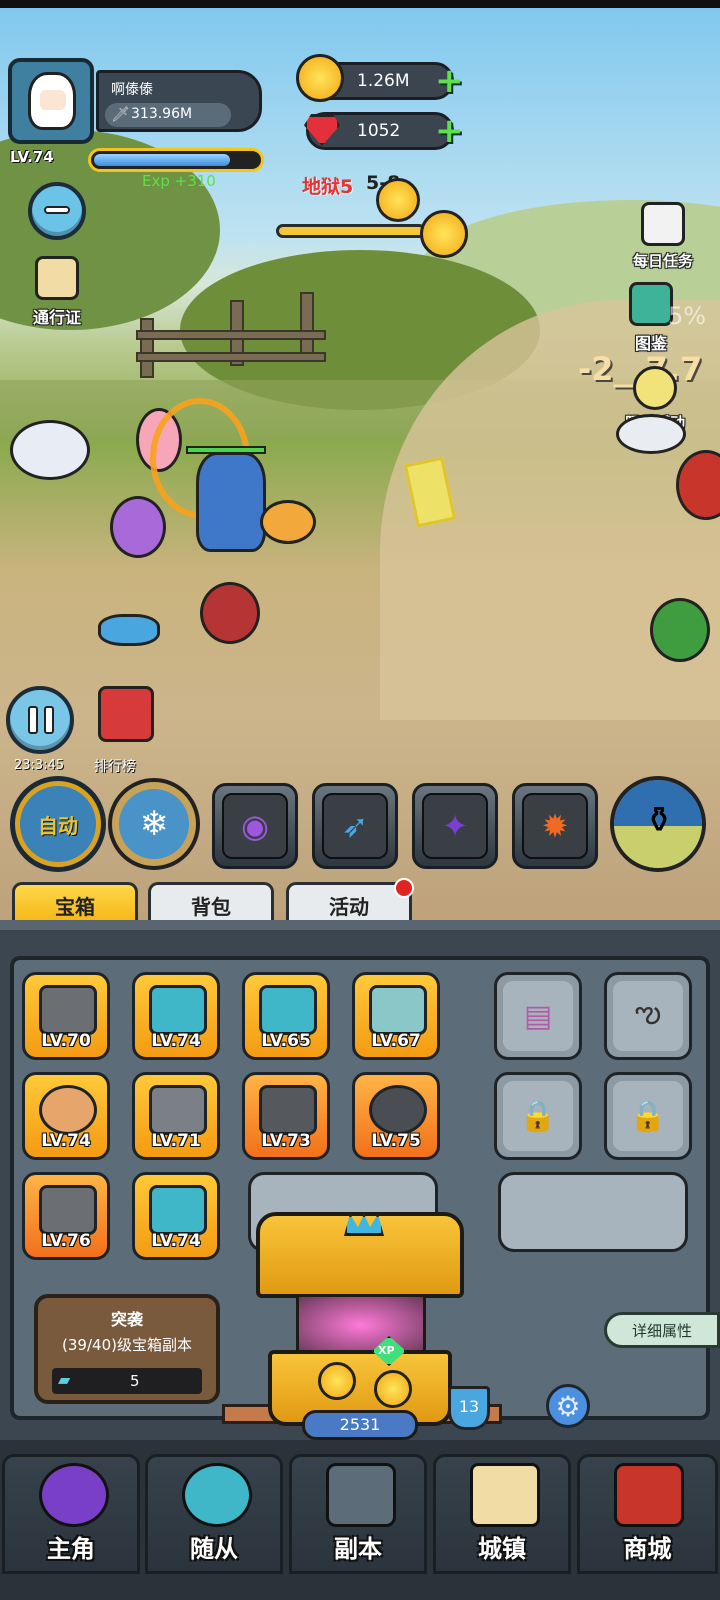 This screenshot has height=1600, width=720. Describe the element at coordinates (396, 1041) in the screenshot. I see `equip-level: LV.67` at that location.